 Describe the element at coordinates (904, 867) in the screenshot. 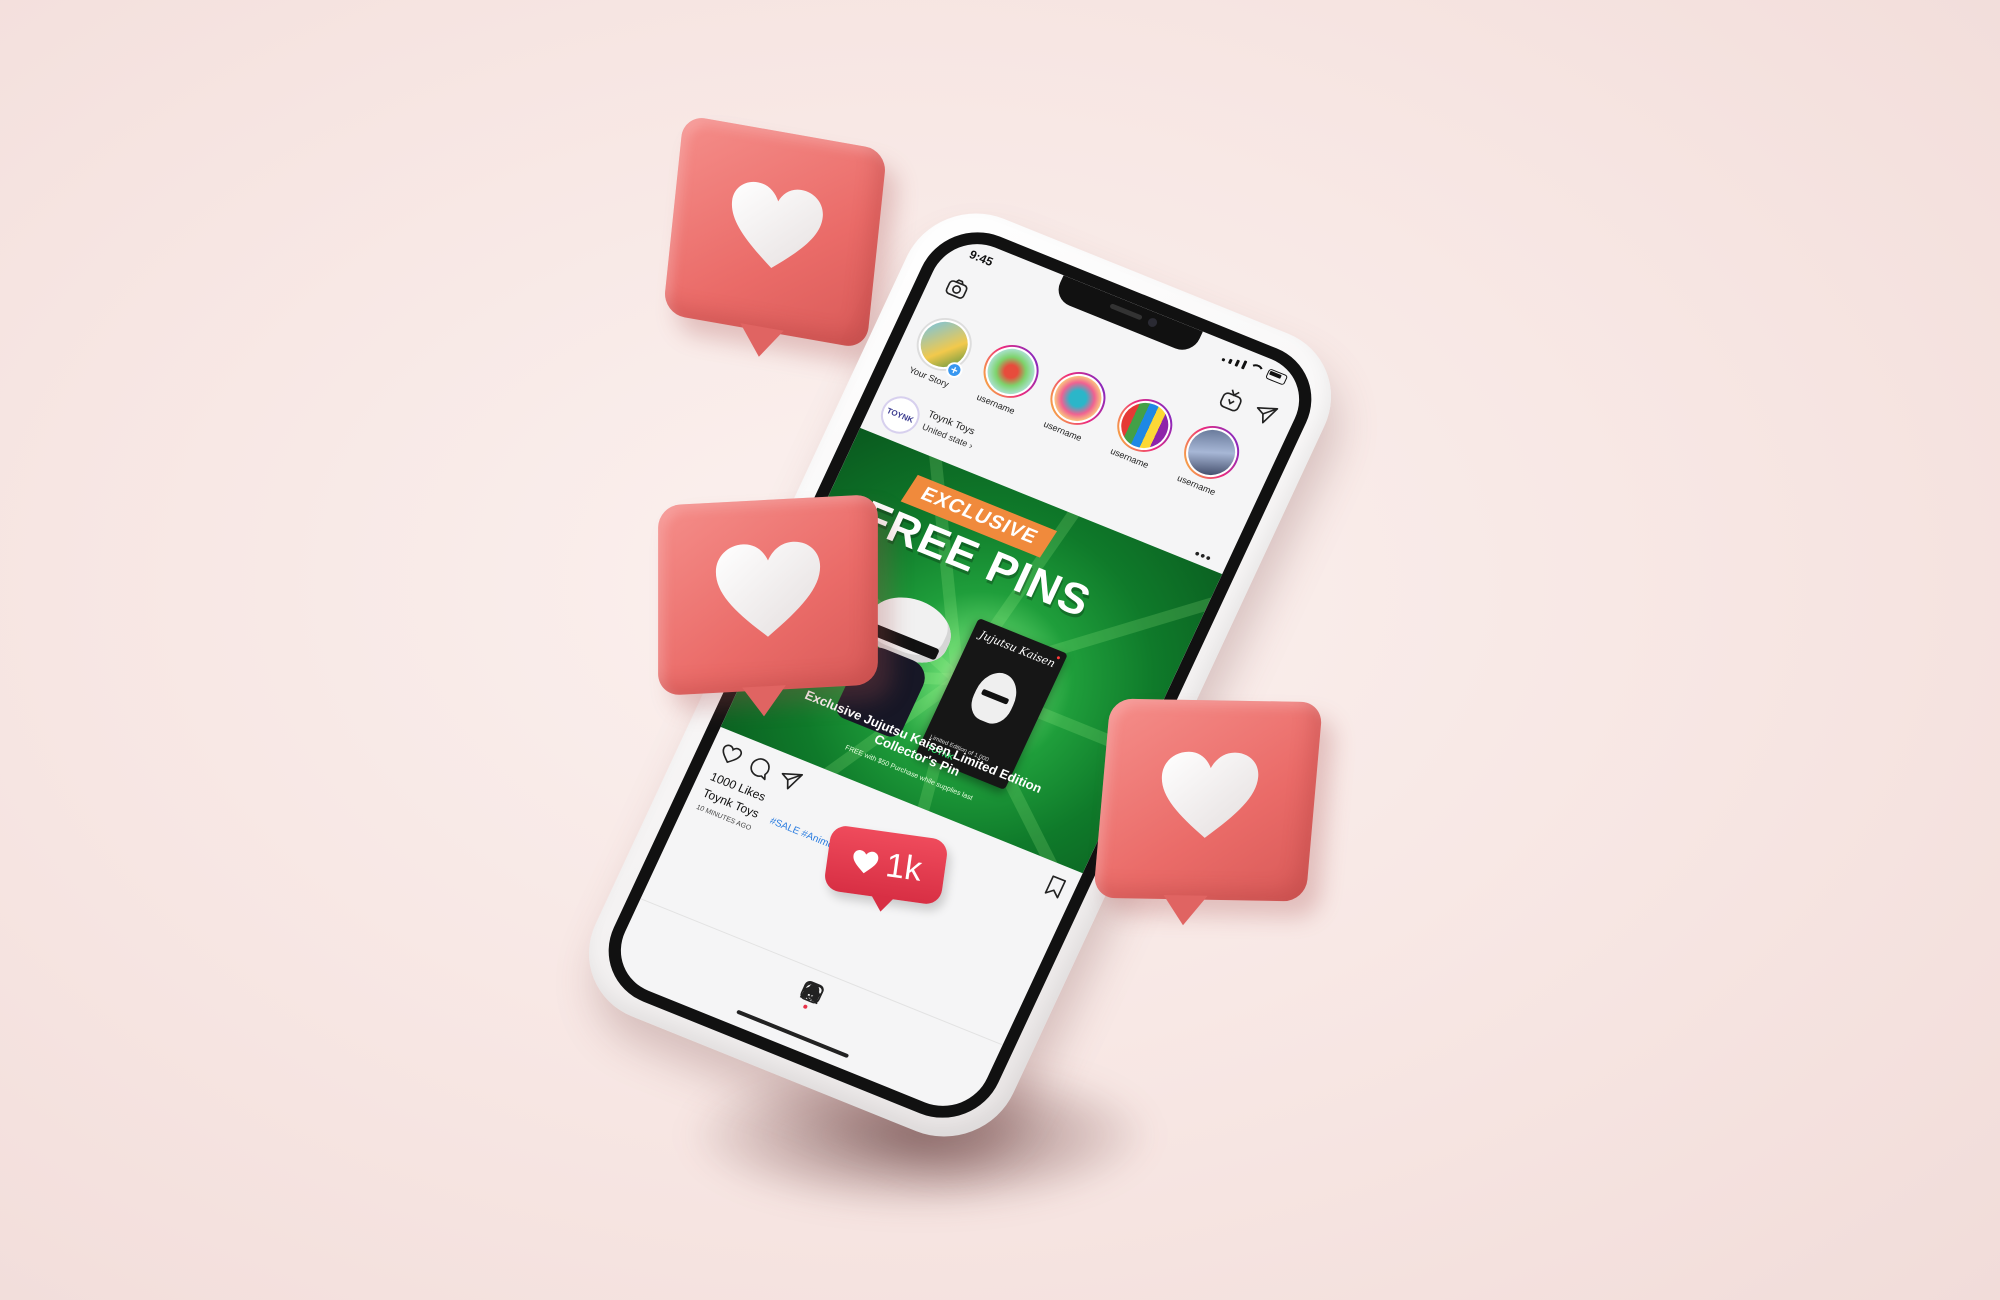

I see `like-count: 1k` at that location.